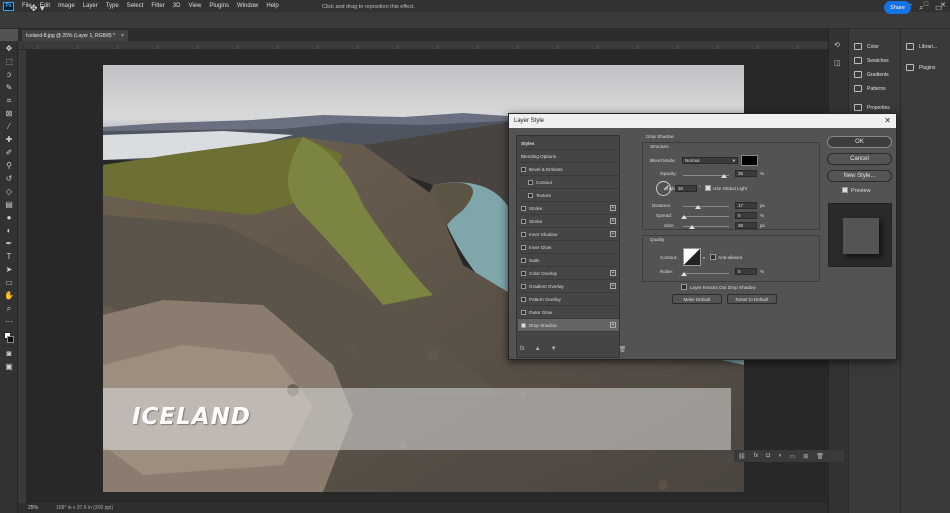  I want to click on brush-tool-icon: ✐, so click(9, 152).